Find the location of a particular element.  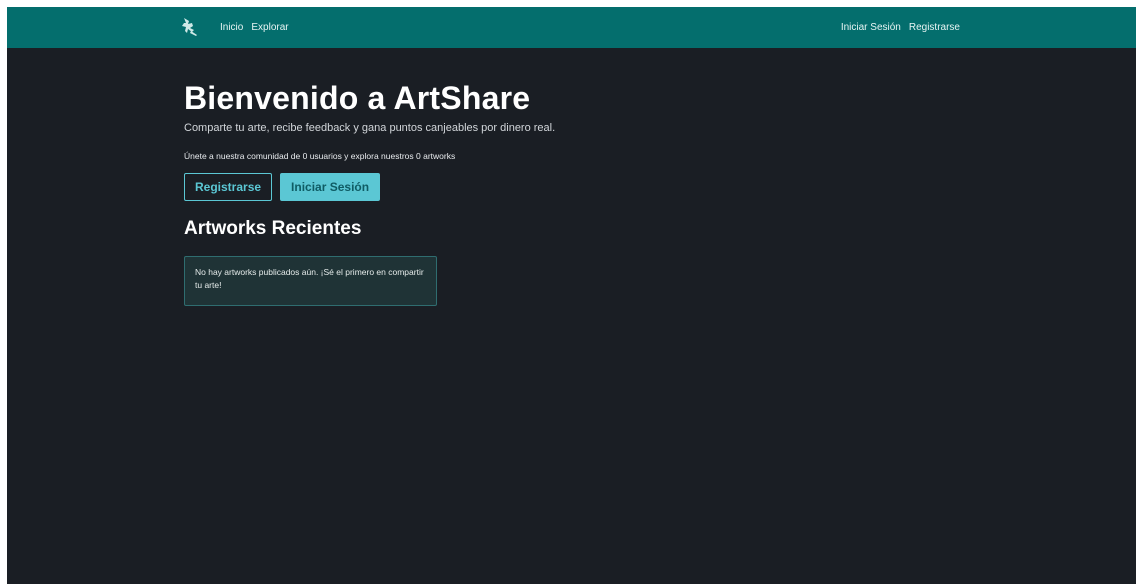

recent-artworks-title: Artworks Recientes is located at coordinates (273, 228).